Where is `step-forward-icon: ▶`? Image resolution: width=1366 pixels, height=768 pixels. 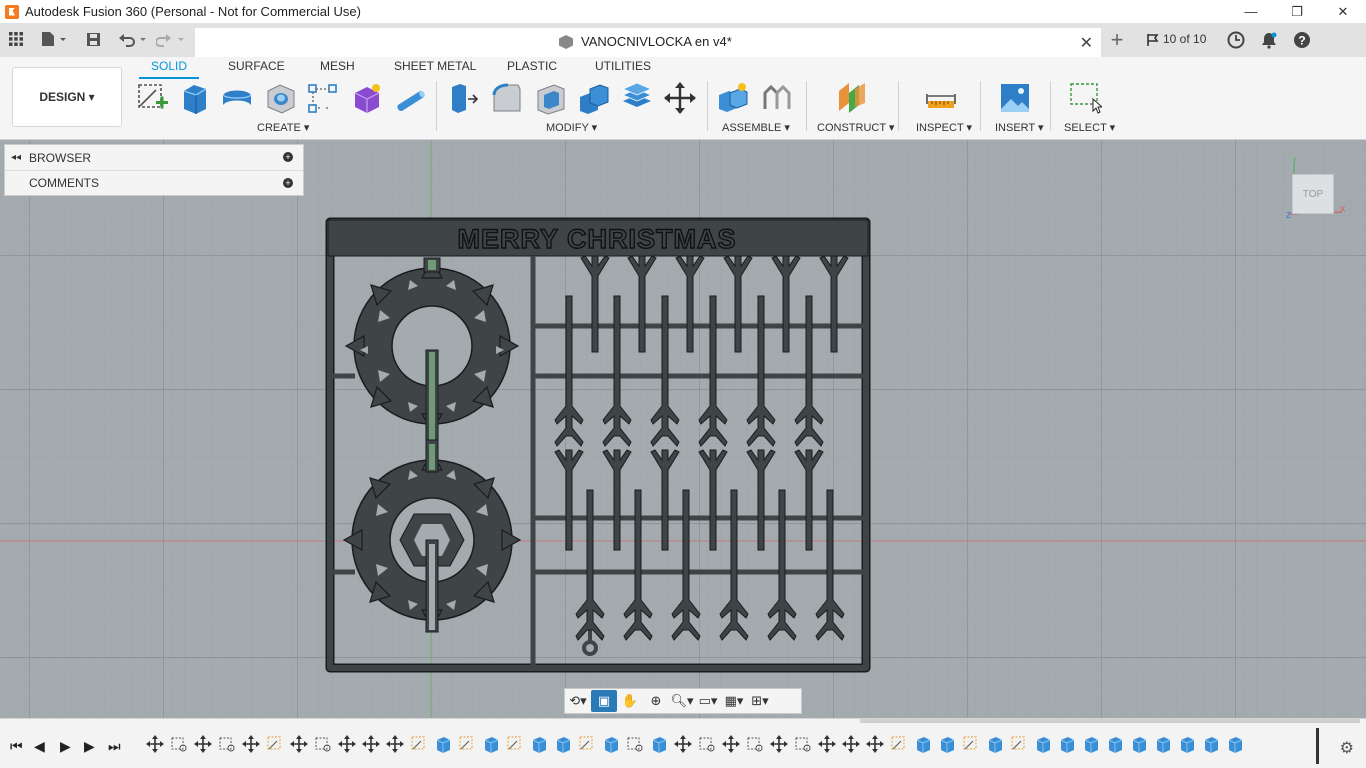
step-forward-icon: ▶ is located at coordinates (89, 746).